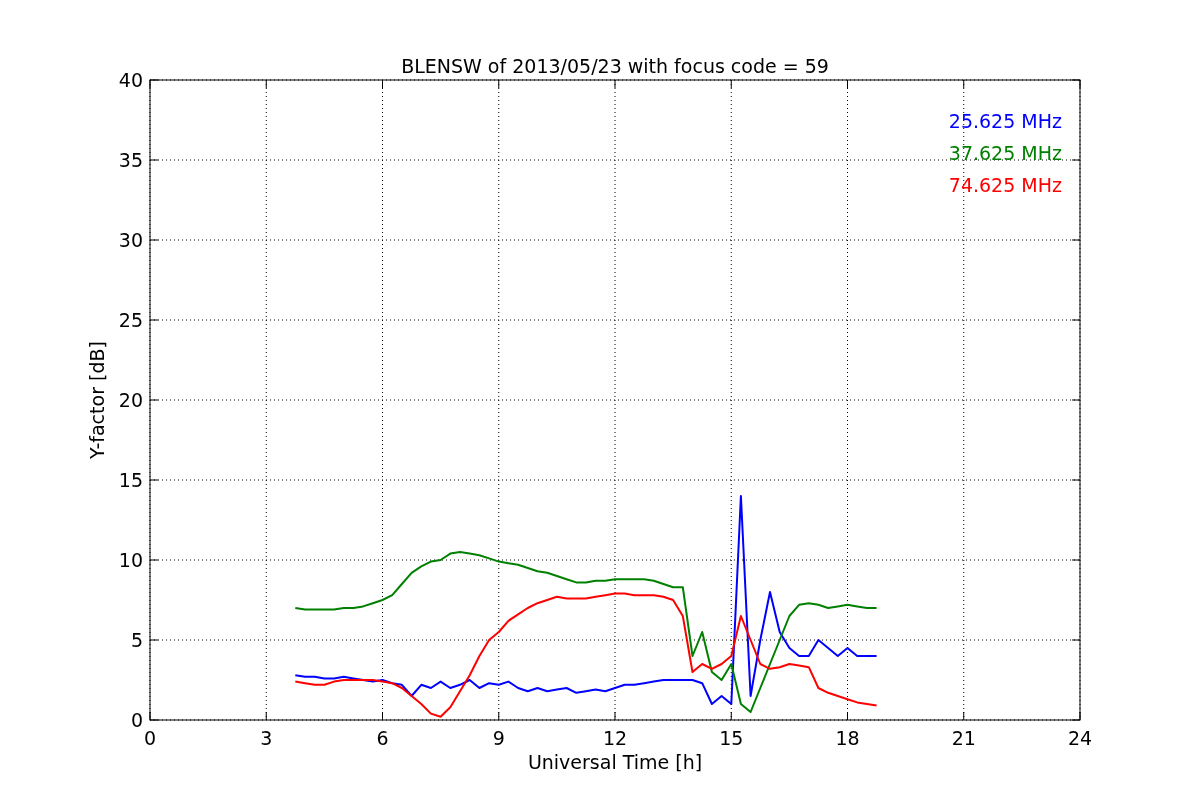 This screenshot has height=800, width=1200. What do you see at coordinates (1080, 738) in the screenshot?
I see `x-tick-label: 24` at bounding box center [1080, 738].